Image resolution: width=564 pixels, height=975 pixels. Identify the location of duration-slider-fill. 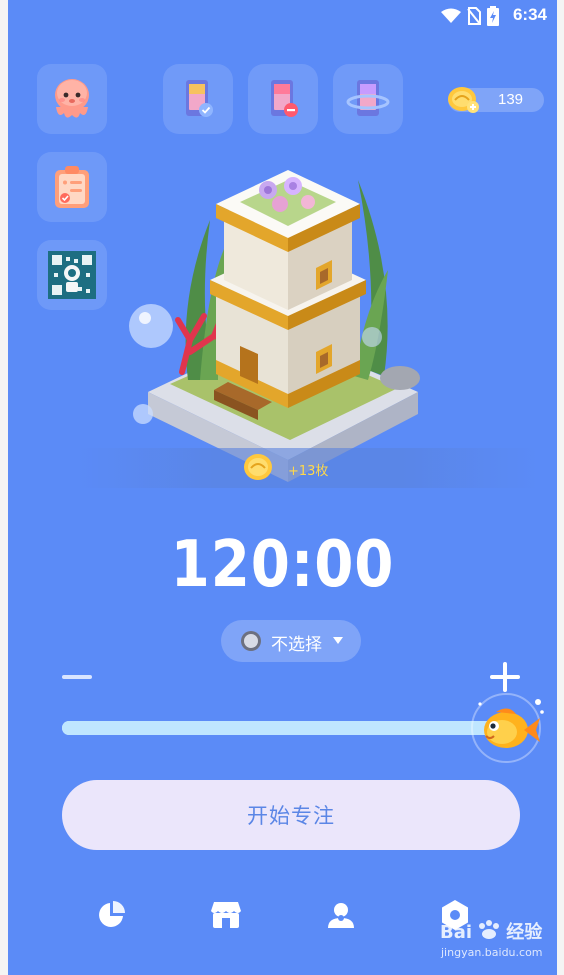
(287, 728).